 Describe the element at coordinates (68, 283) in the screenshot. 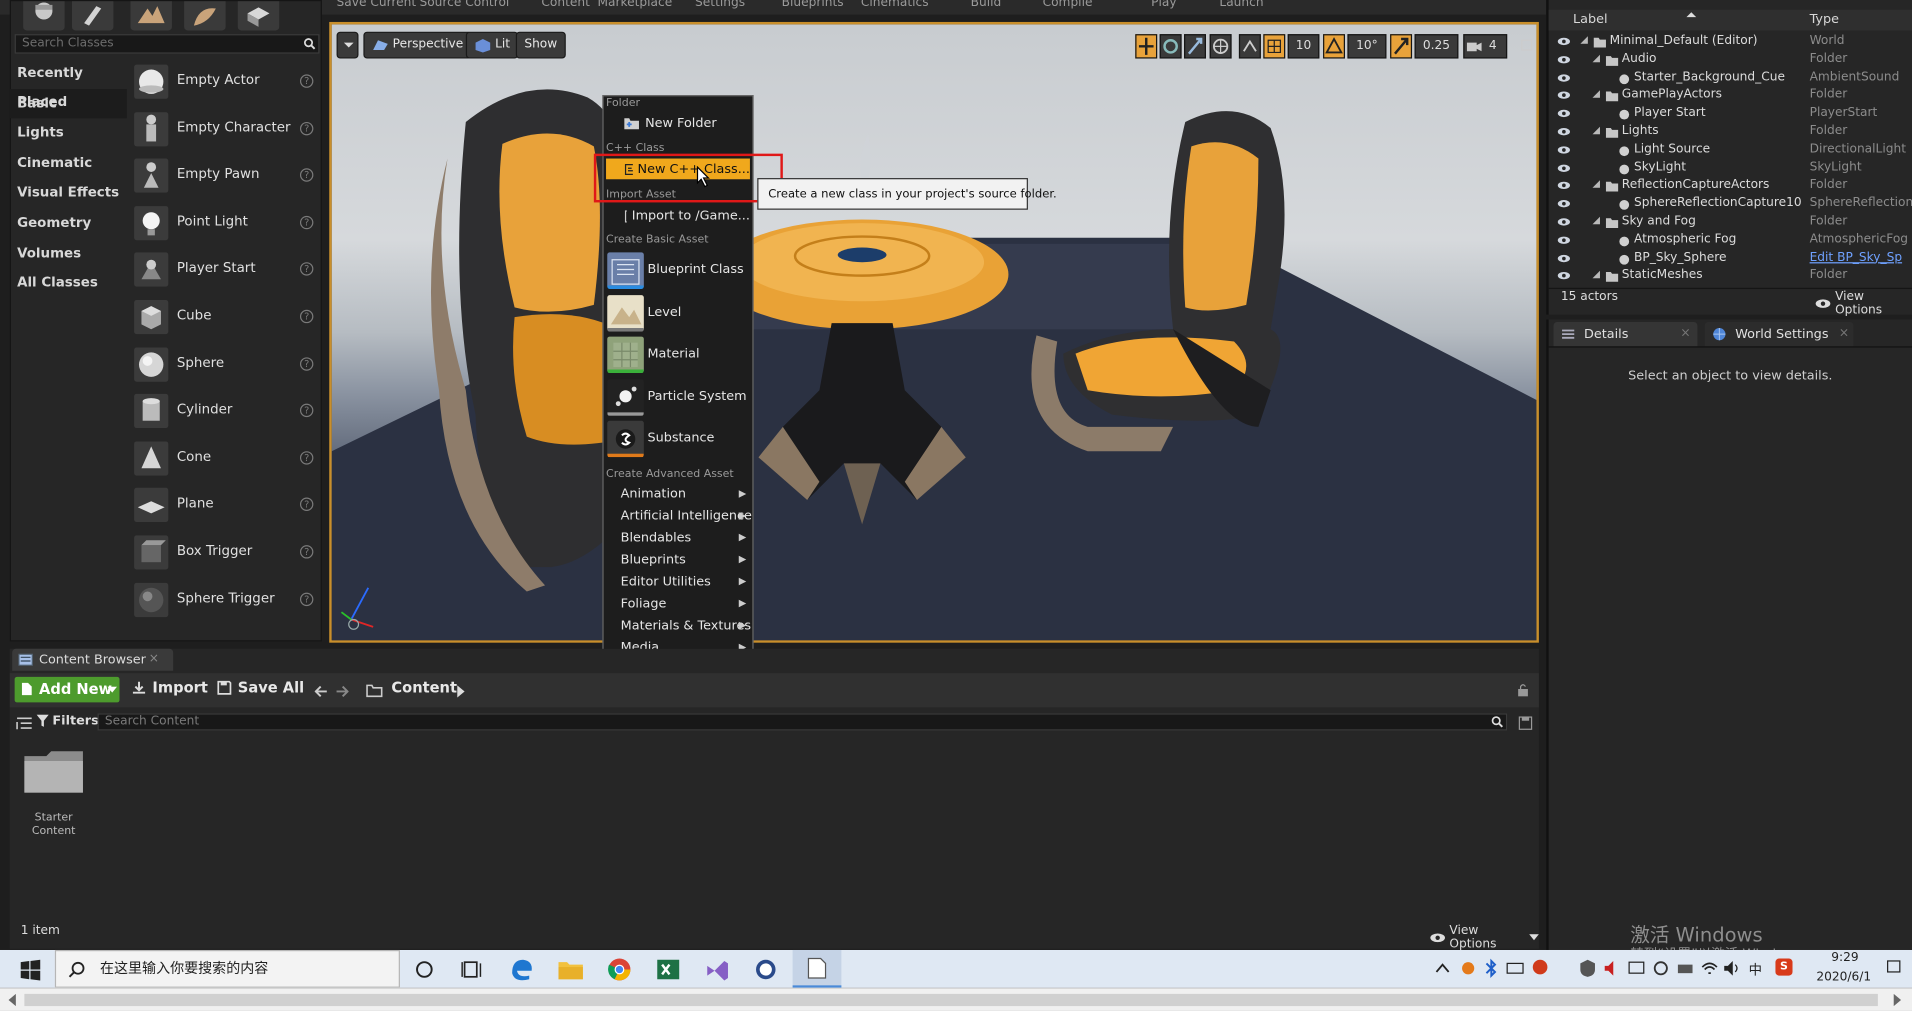

I see `category-all-classes: All Classes` at that location.